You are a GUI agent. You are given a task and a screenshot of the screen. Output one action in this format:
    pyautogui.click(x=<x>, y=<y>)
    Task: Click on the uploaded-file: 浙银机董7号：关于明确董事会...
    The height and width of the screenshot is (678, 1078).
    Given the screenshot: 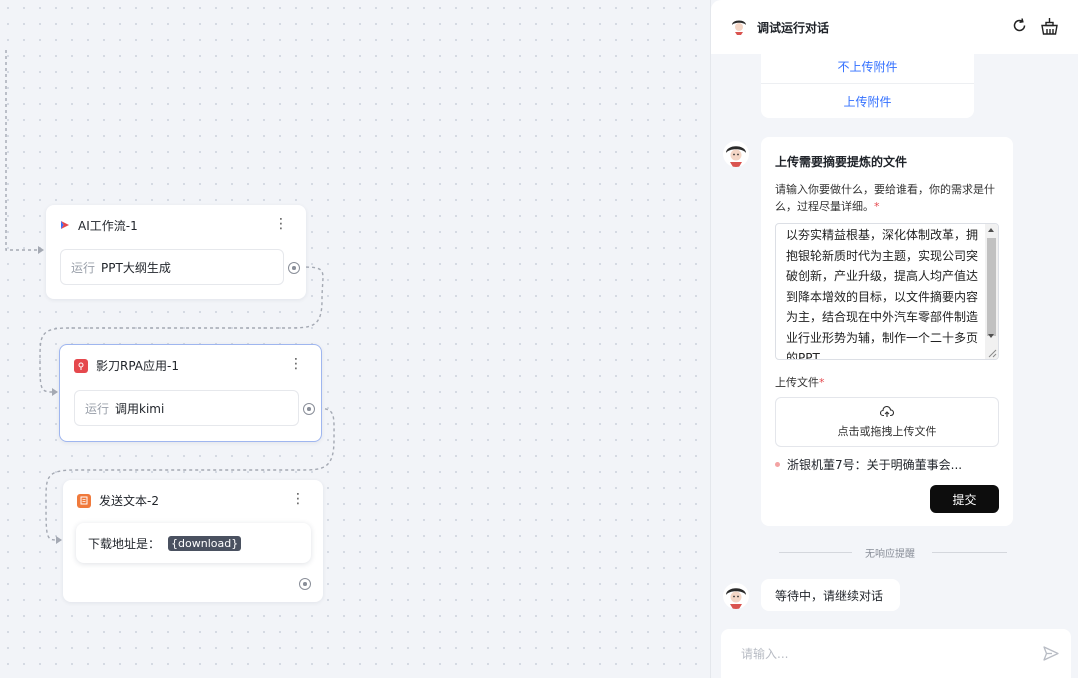 What is the action you would take?
    pyautogui.click(x=868, y=464)
    